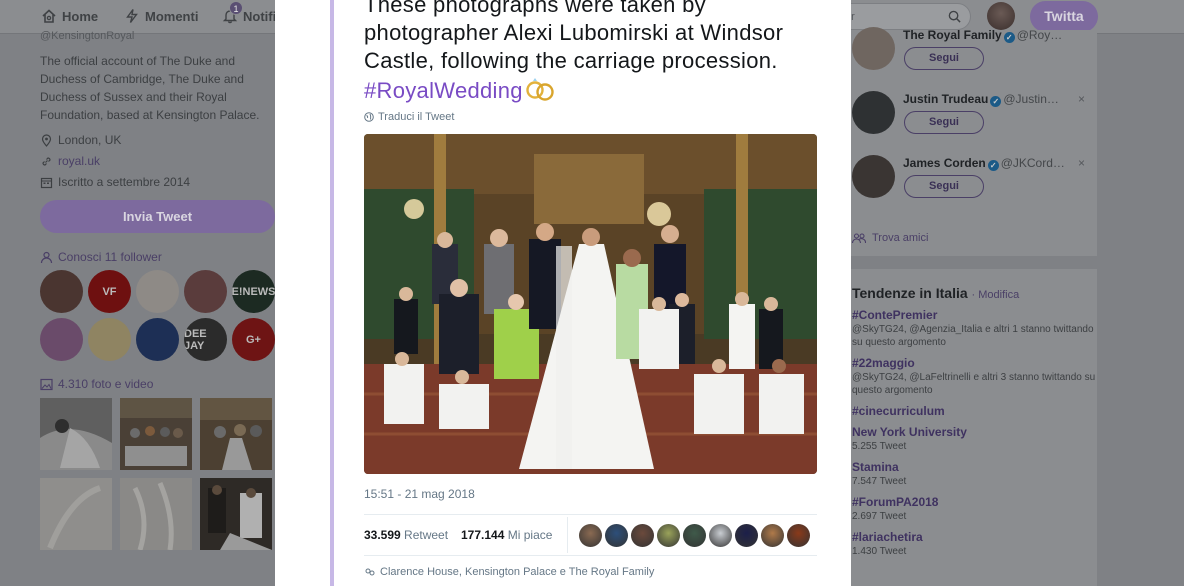 Image resolution: width=1184 pixels, height=586 pixels. I want to click on profile-website-link: royal.uk, so click(79, 161).